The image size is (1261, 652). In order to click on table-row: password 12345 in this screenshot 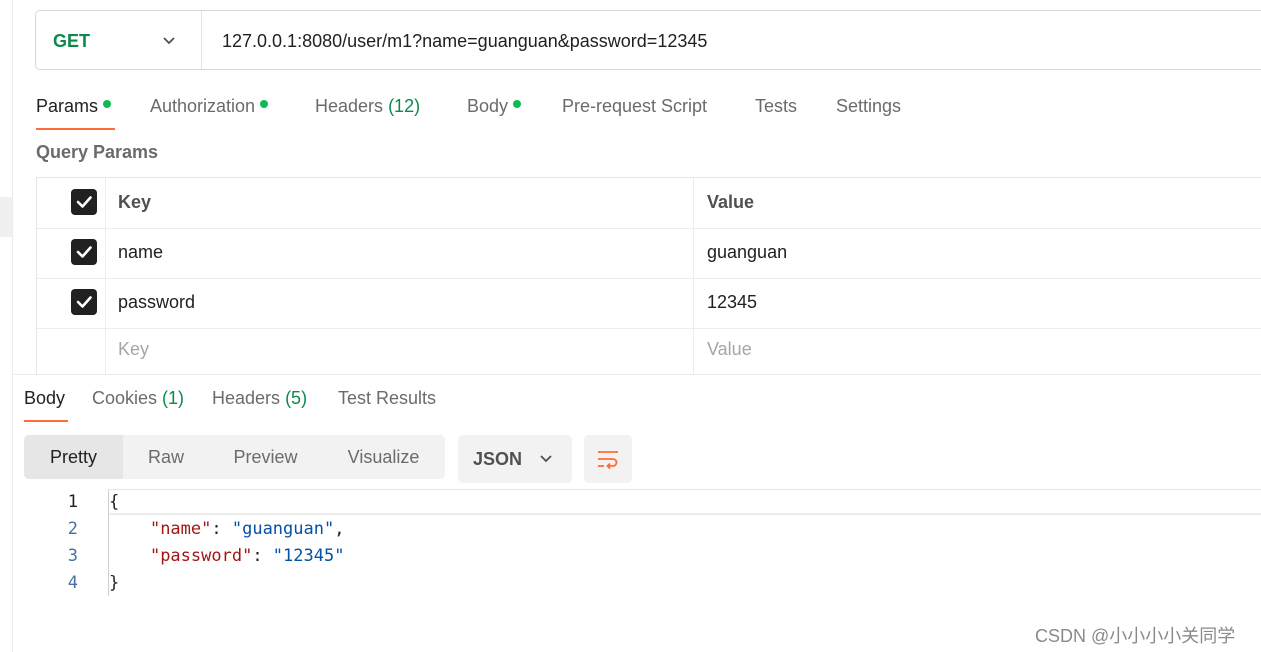, I will do `click(649, 303)`.